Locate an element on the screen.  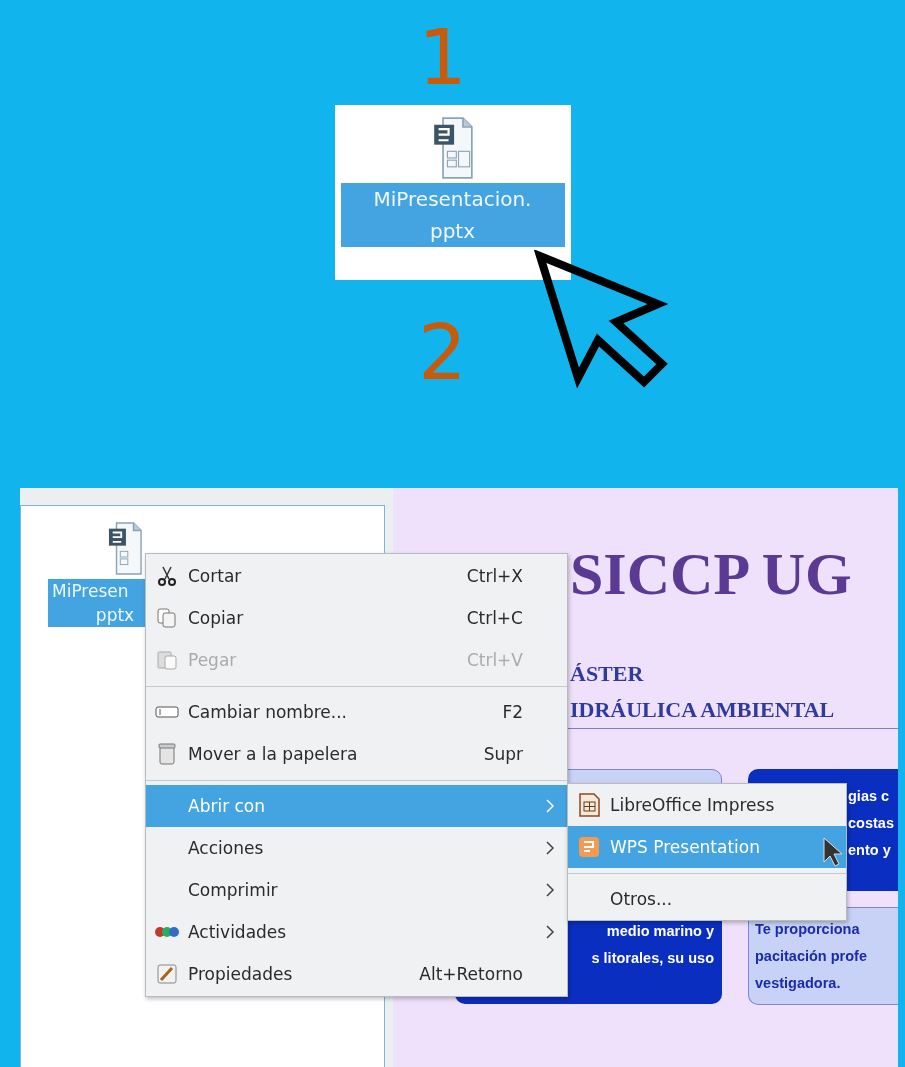
mouse-pointer-icon is located at coordinates (833, 852).